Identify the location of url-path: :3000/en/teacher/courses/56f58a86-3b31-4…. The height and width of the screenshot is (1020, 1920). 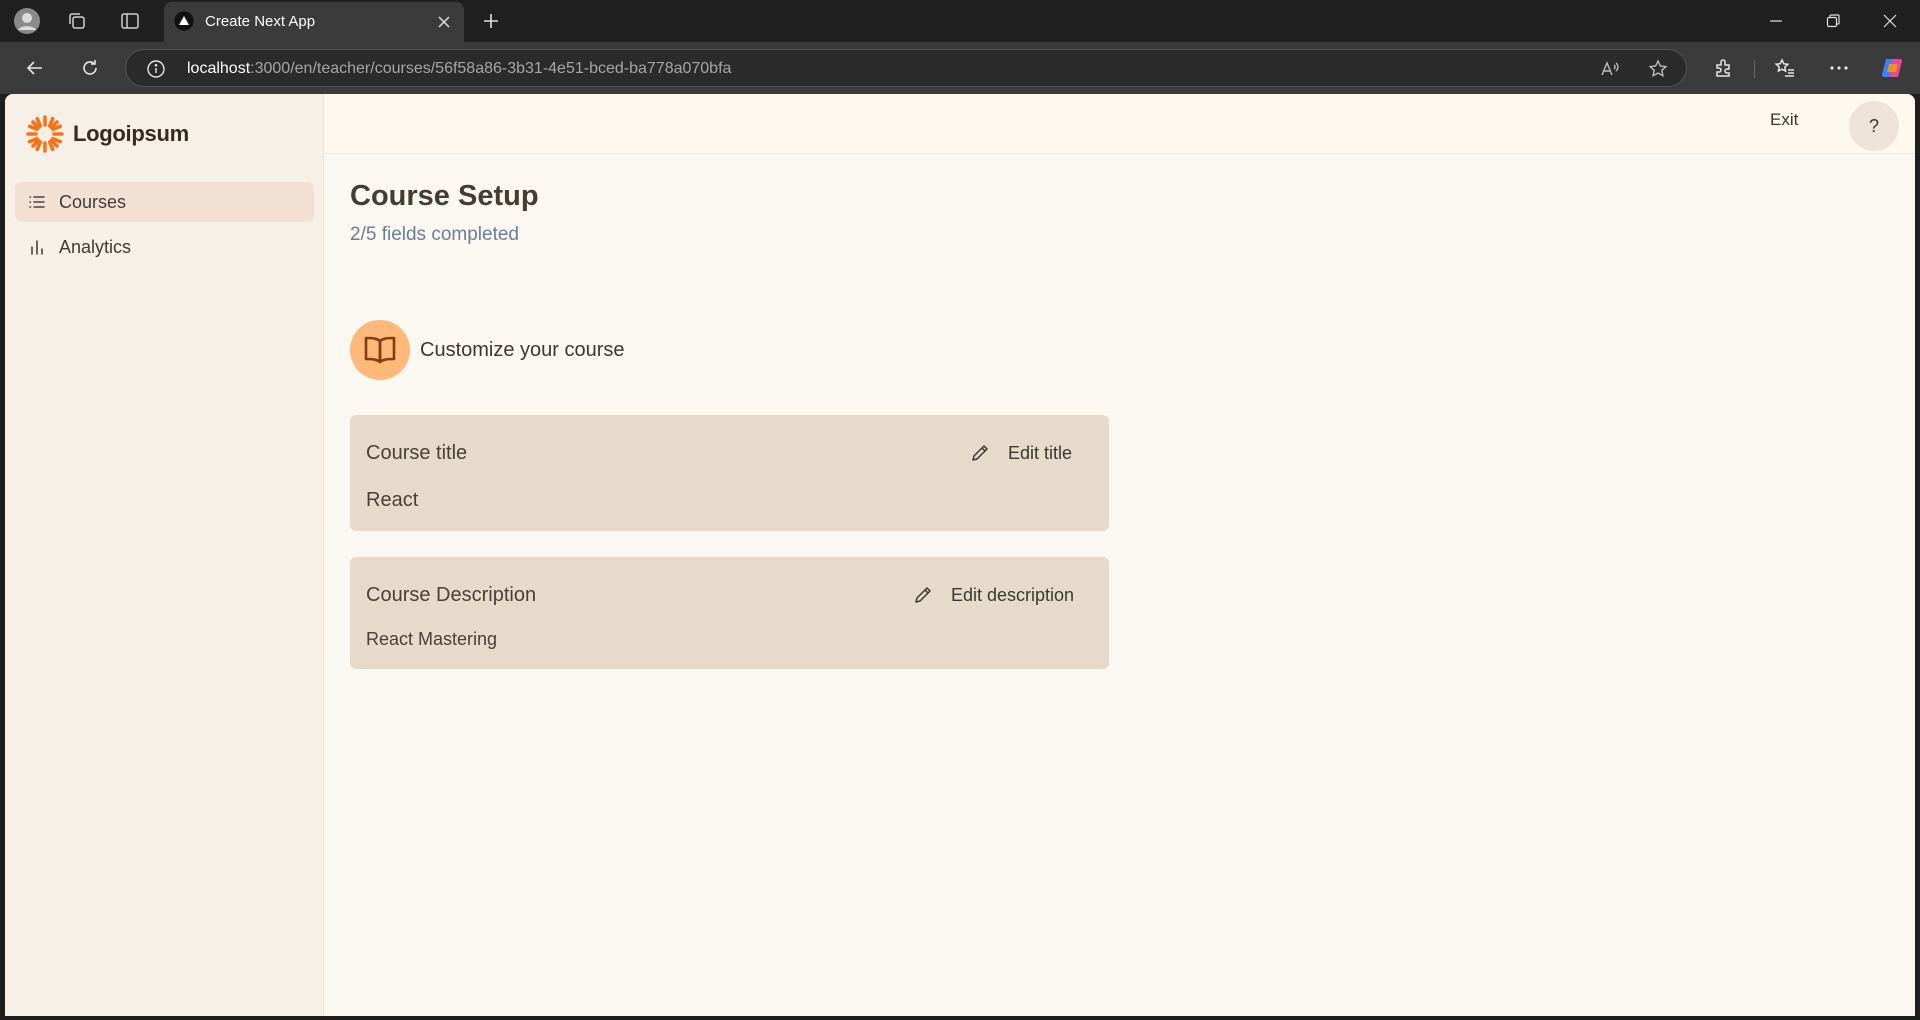
(491, 68).